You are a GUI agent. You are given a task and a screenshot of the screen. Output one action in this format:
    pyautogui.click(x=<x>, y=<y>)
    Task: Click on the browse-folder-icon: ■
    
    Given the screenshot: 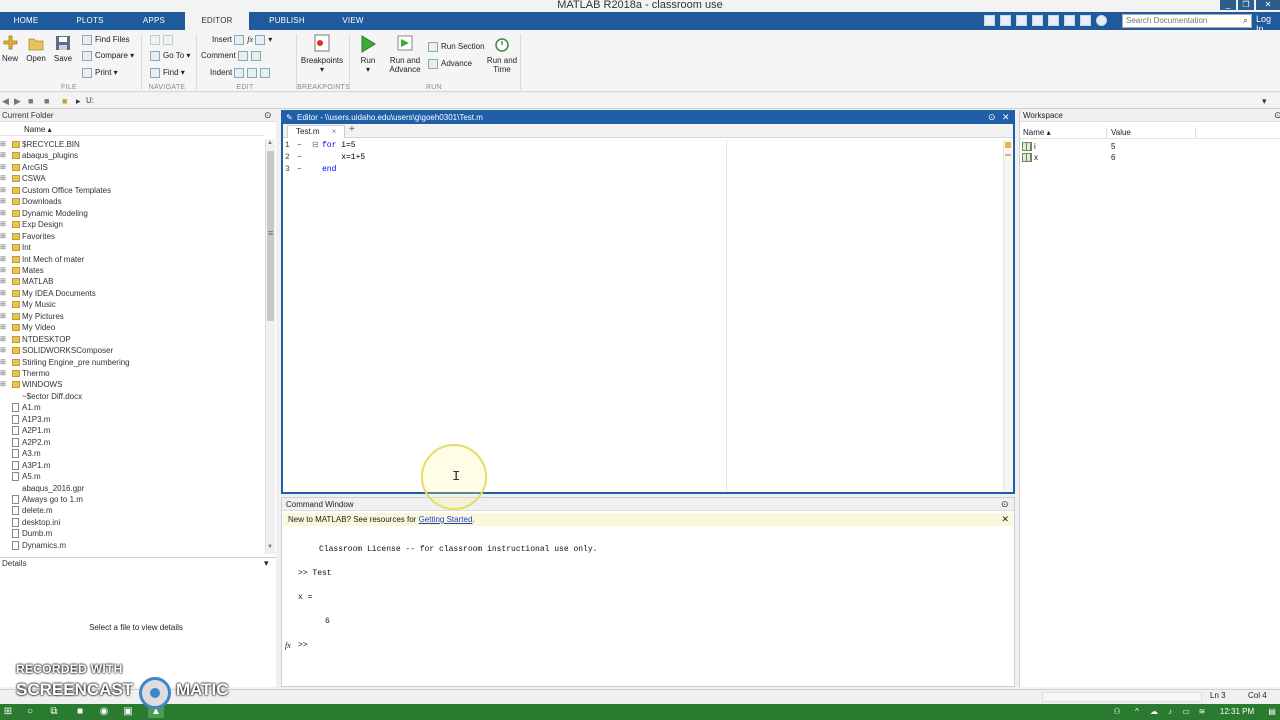 What is the action you would take?
    pyautogui.click(x=46, y=101)
    